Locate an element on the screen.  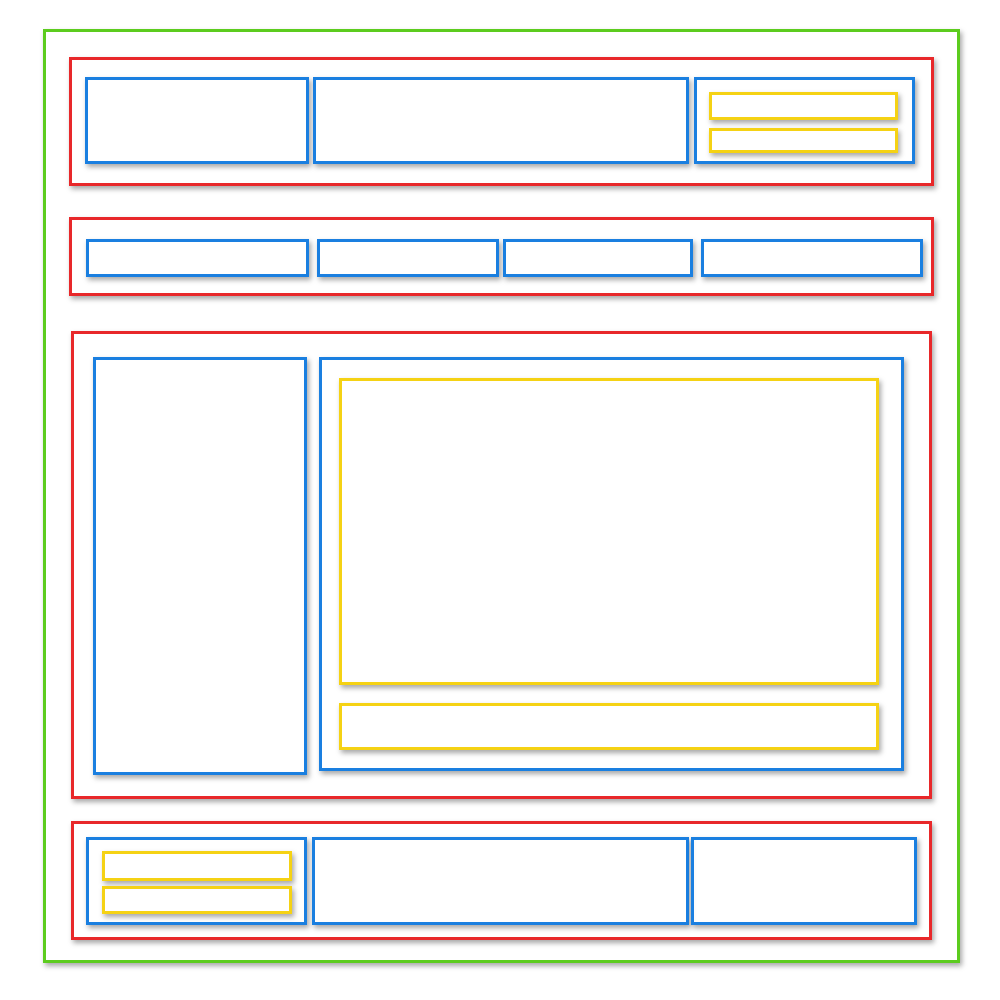
header-left-panel is located at coordinates (197, 120).